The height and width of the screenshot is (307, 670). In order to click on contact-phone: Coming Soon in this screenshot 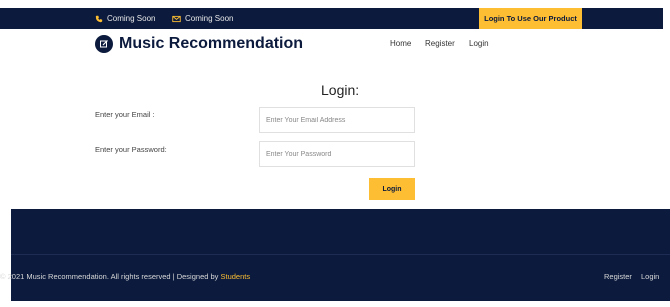, I will do `click(125, 18)`.